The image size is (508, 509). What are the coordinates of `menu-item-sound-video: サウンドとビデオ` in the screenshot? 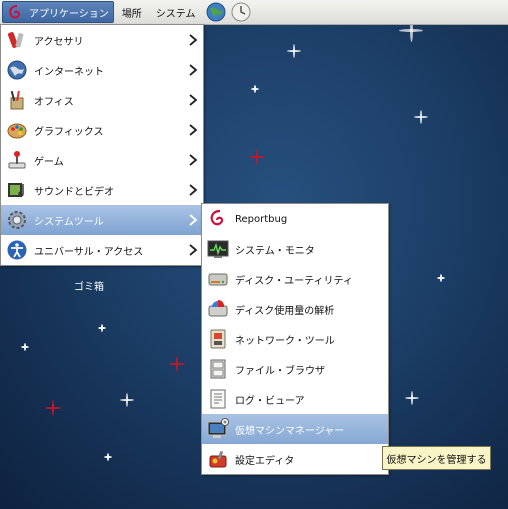 It's located at (102, 190).